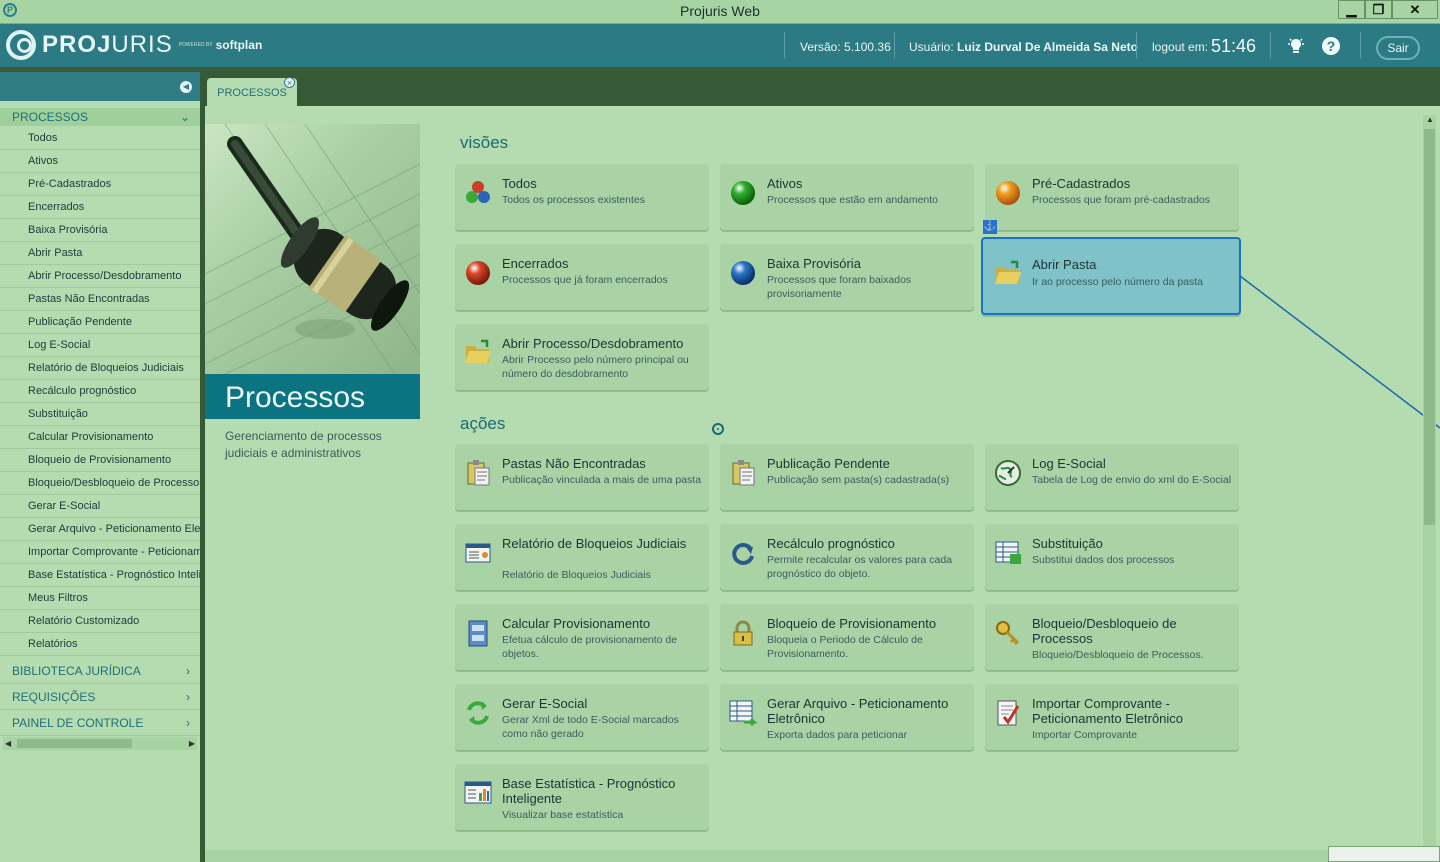  Describe the element at coordinates (114, 460) in the screenshot. I see `sidebar-item: Bloqueio de Provisionamento` at that location.